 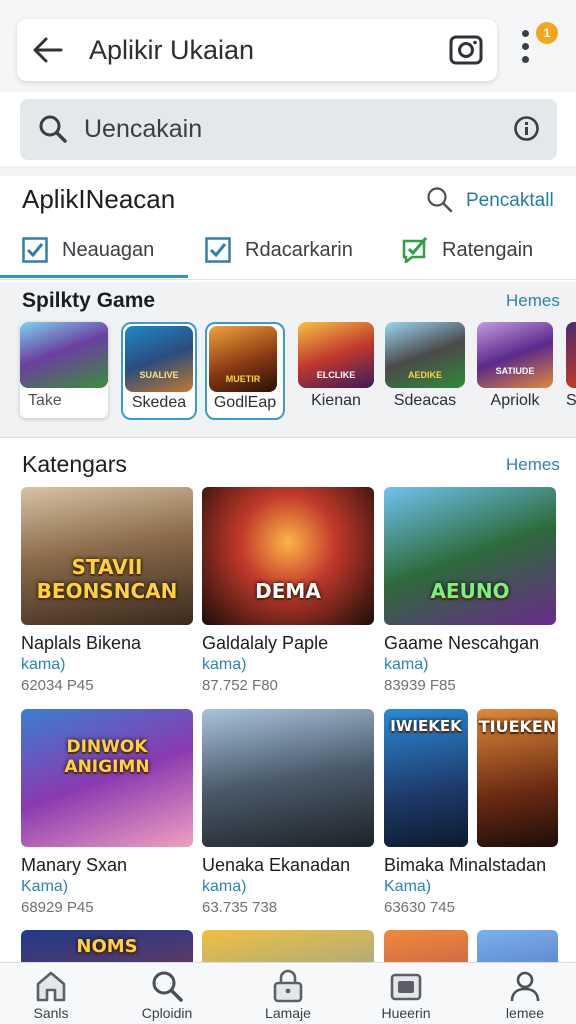 I want to click on search-bar: Uencakain, so click(x=288, y=129).